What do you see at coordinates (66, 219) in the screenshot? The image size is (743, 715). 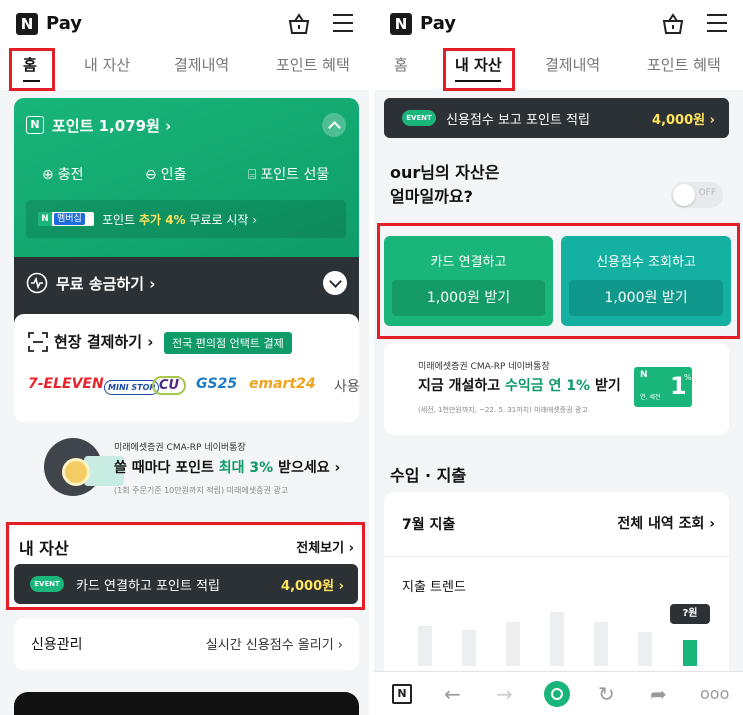 I see `naver-plus-badge: N 멤버십` at bounding box center [66, 219].